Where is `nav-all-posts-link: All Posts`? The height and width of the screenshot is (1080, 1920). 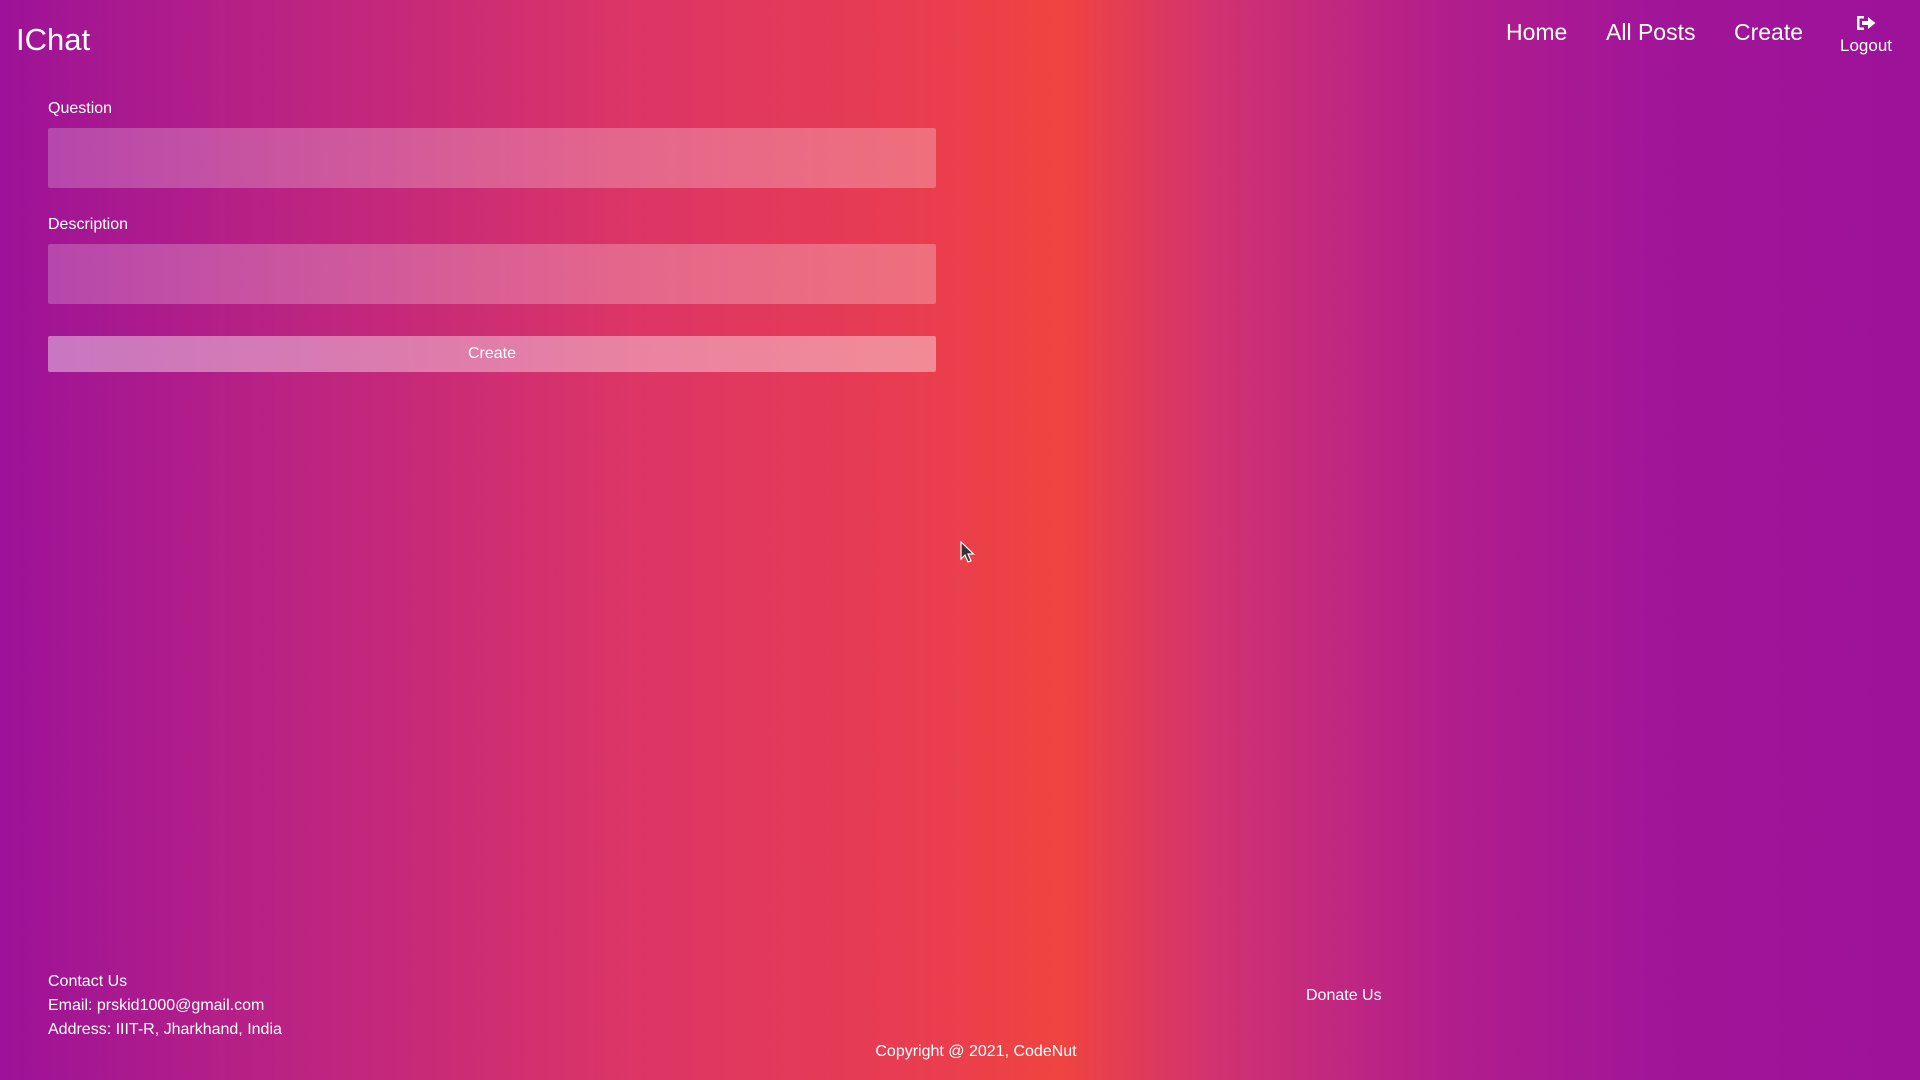 nav-all-posts-link: All Posts is located at coordinates (1650, 32).